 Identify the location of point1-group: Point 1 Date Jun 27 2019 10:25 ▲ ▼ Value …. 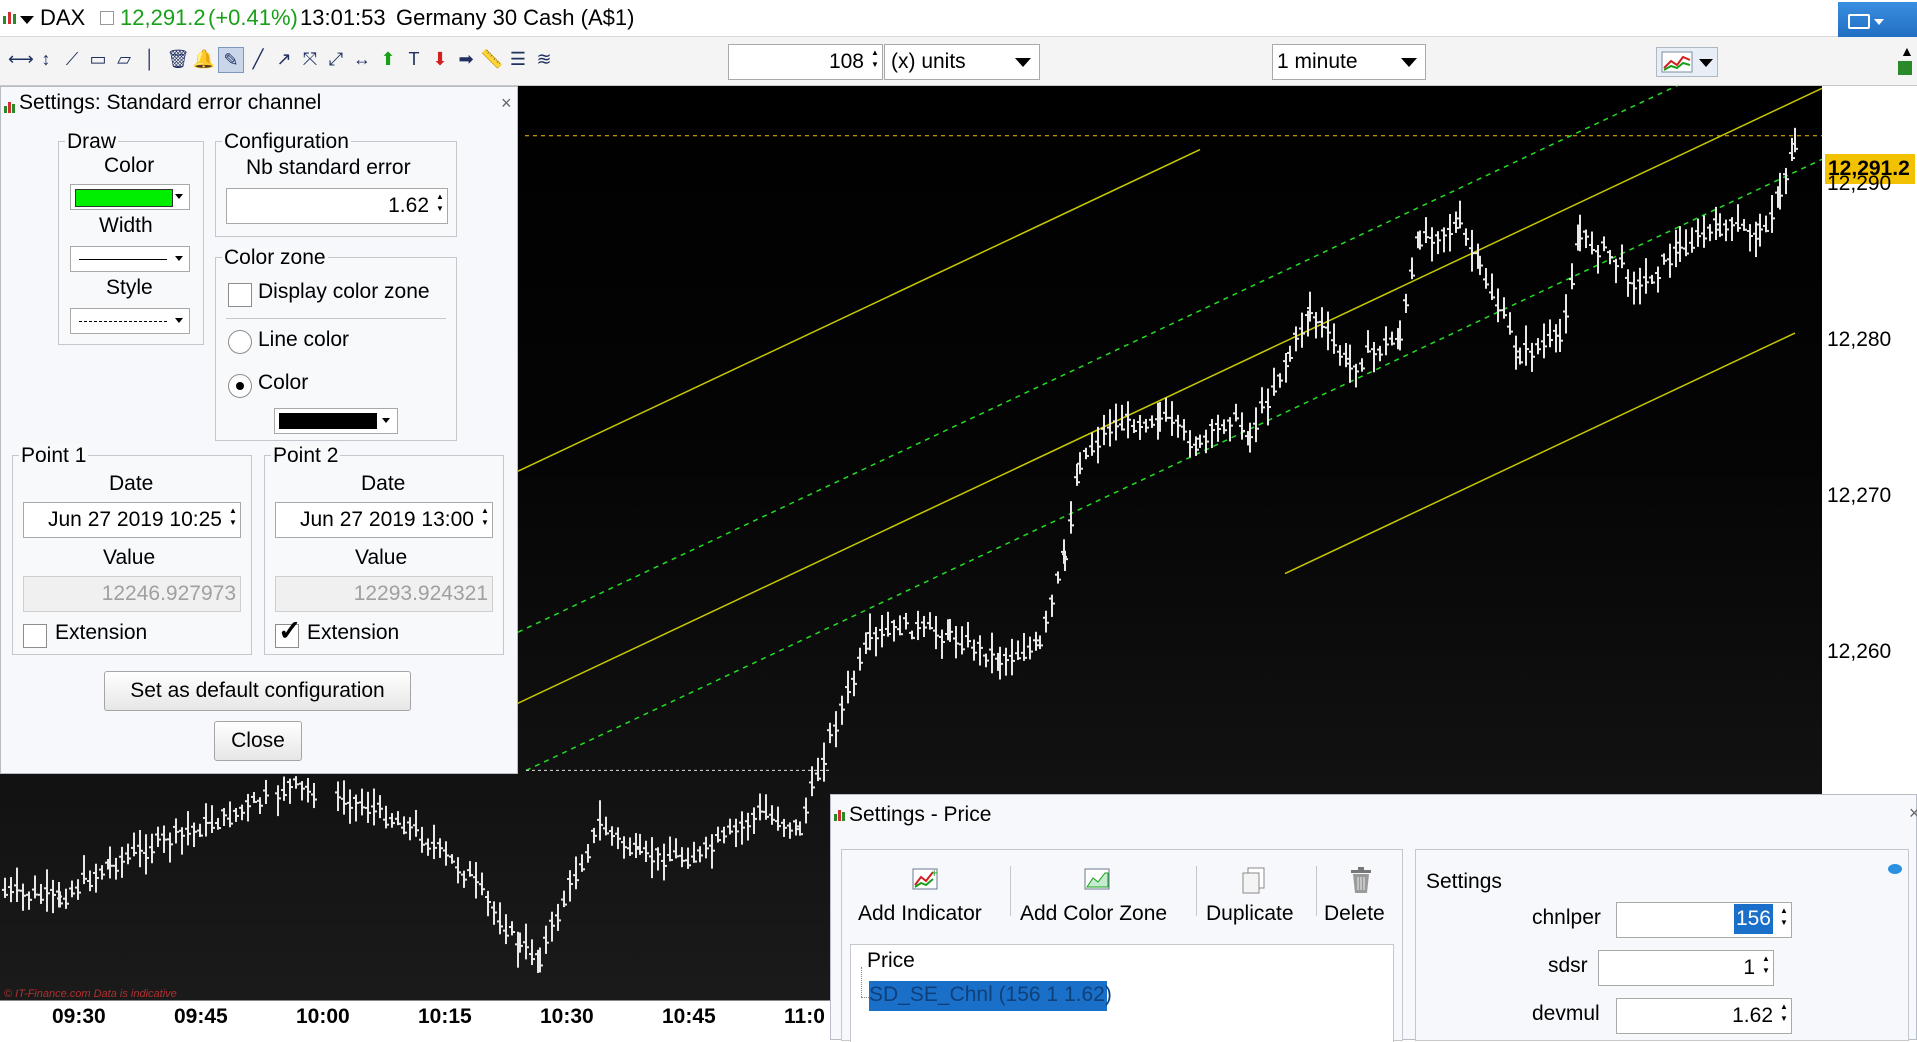
(132, 549).